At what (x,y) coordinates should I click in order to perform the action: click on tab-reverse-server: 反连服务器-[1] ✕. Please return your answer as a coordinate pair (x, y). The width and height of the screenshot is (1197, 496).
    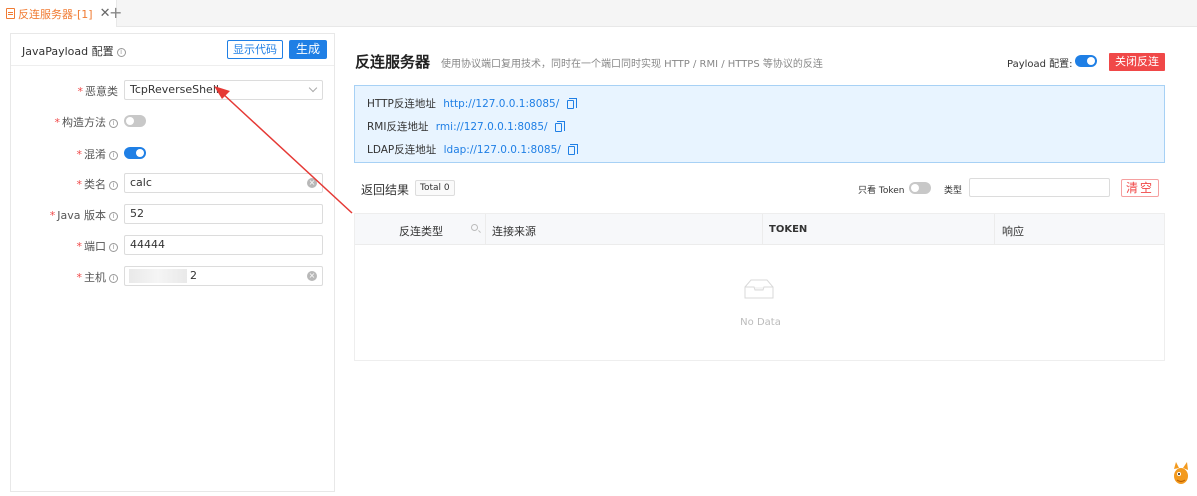
    Looking at the image, I should click on (59, 13).